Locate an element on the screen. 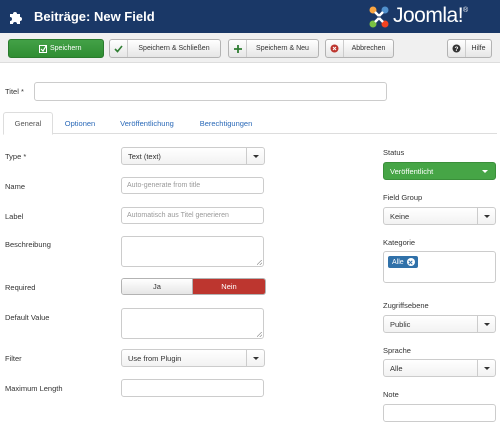 This screenshot has width=500, height=426. tab-publishing: Veröffentlichung is located at coordinates (147, 123).